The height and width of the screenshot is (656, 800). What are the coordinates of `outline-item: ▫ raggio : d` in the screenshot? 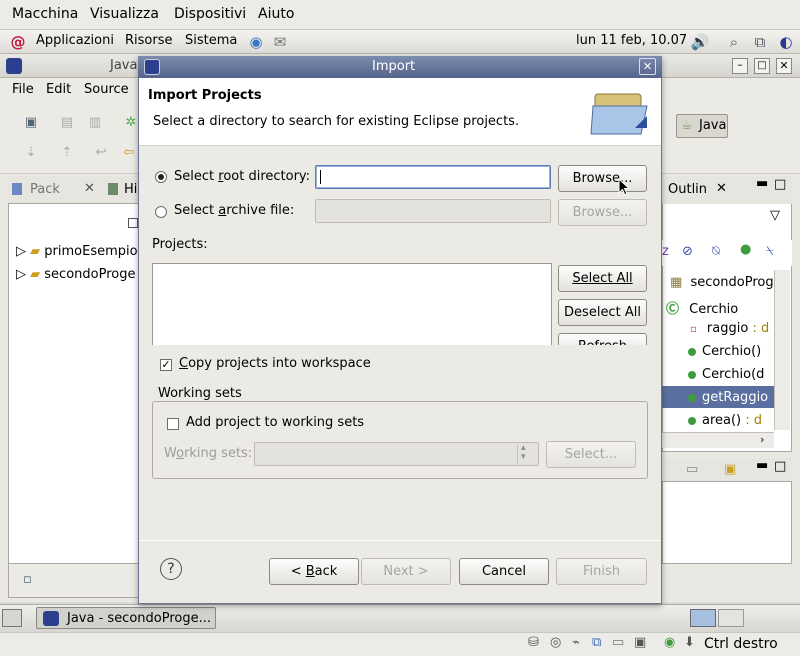 It's located at (729, 328).